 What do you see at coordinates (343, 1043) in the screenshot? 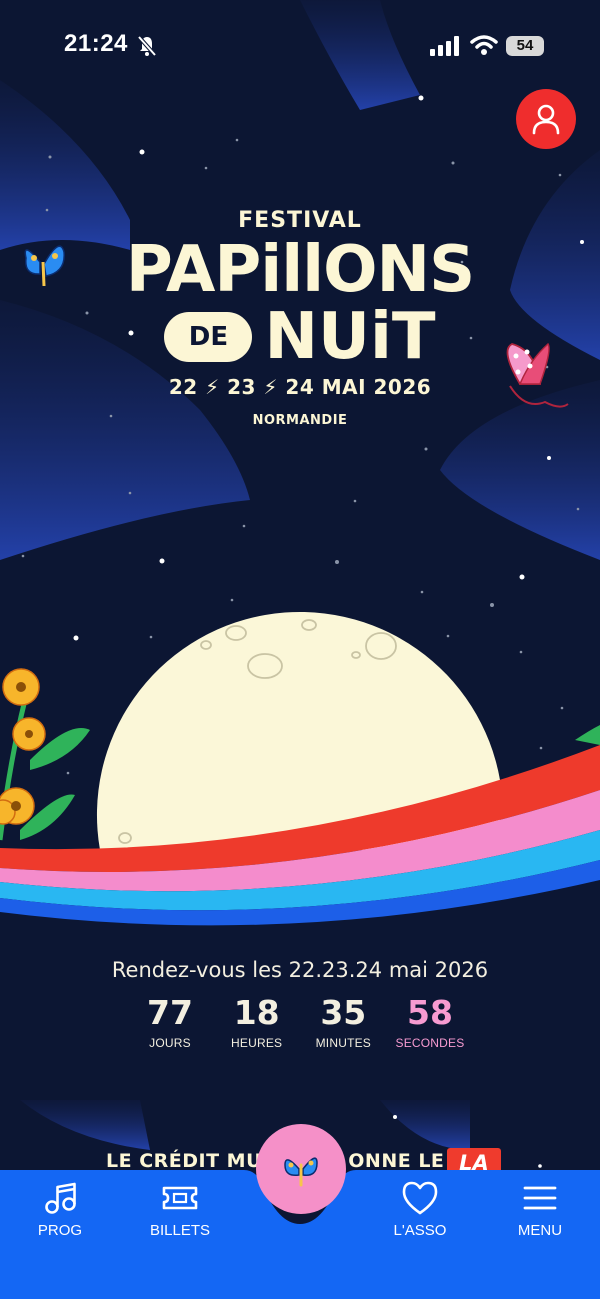
I see `countdown-minutes-label: MINUTES` at bounding box center [343, 1043].